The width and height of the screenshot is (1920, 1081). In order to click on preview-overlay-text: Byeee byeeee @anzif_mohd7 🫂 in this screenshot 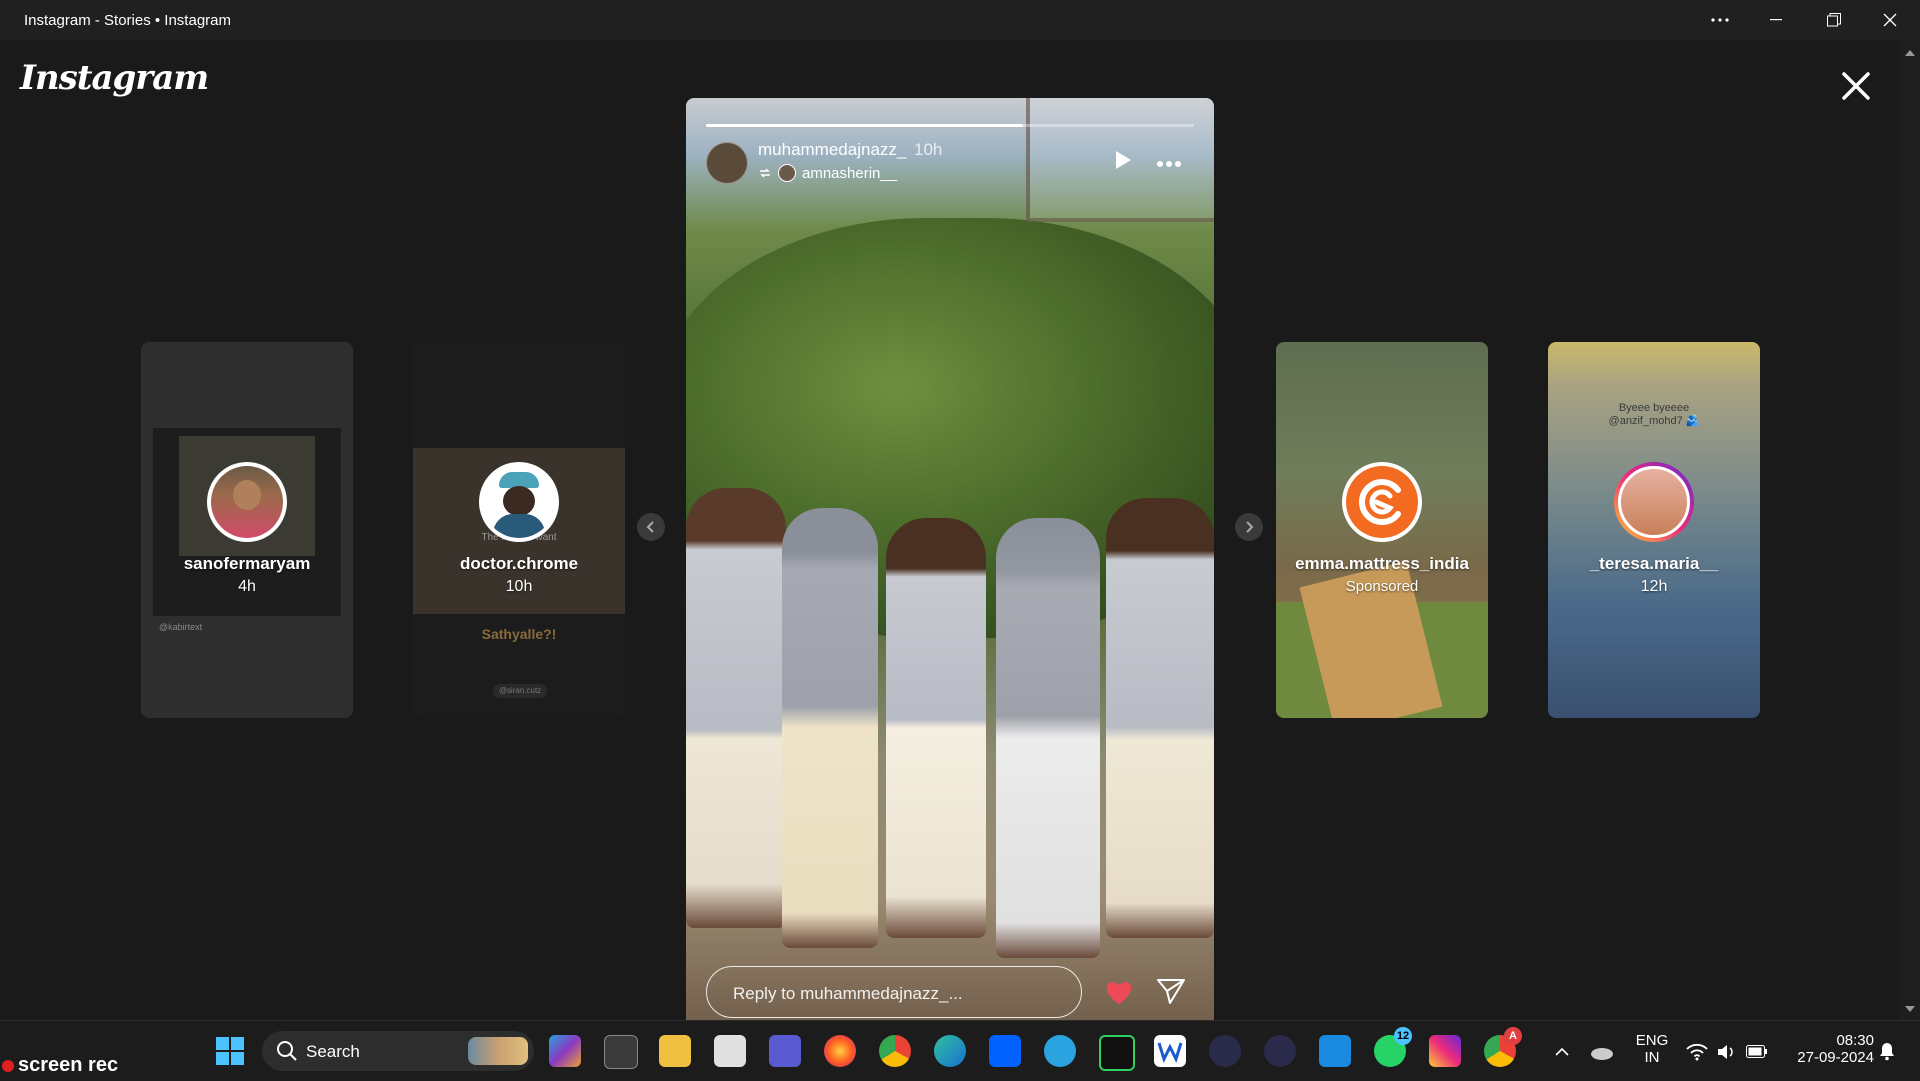, I will do `click(1654, 414)`.